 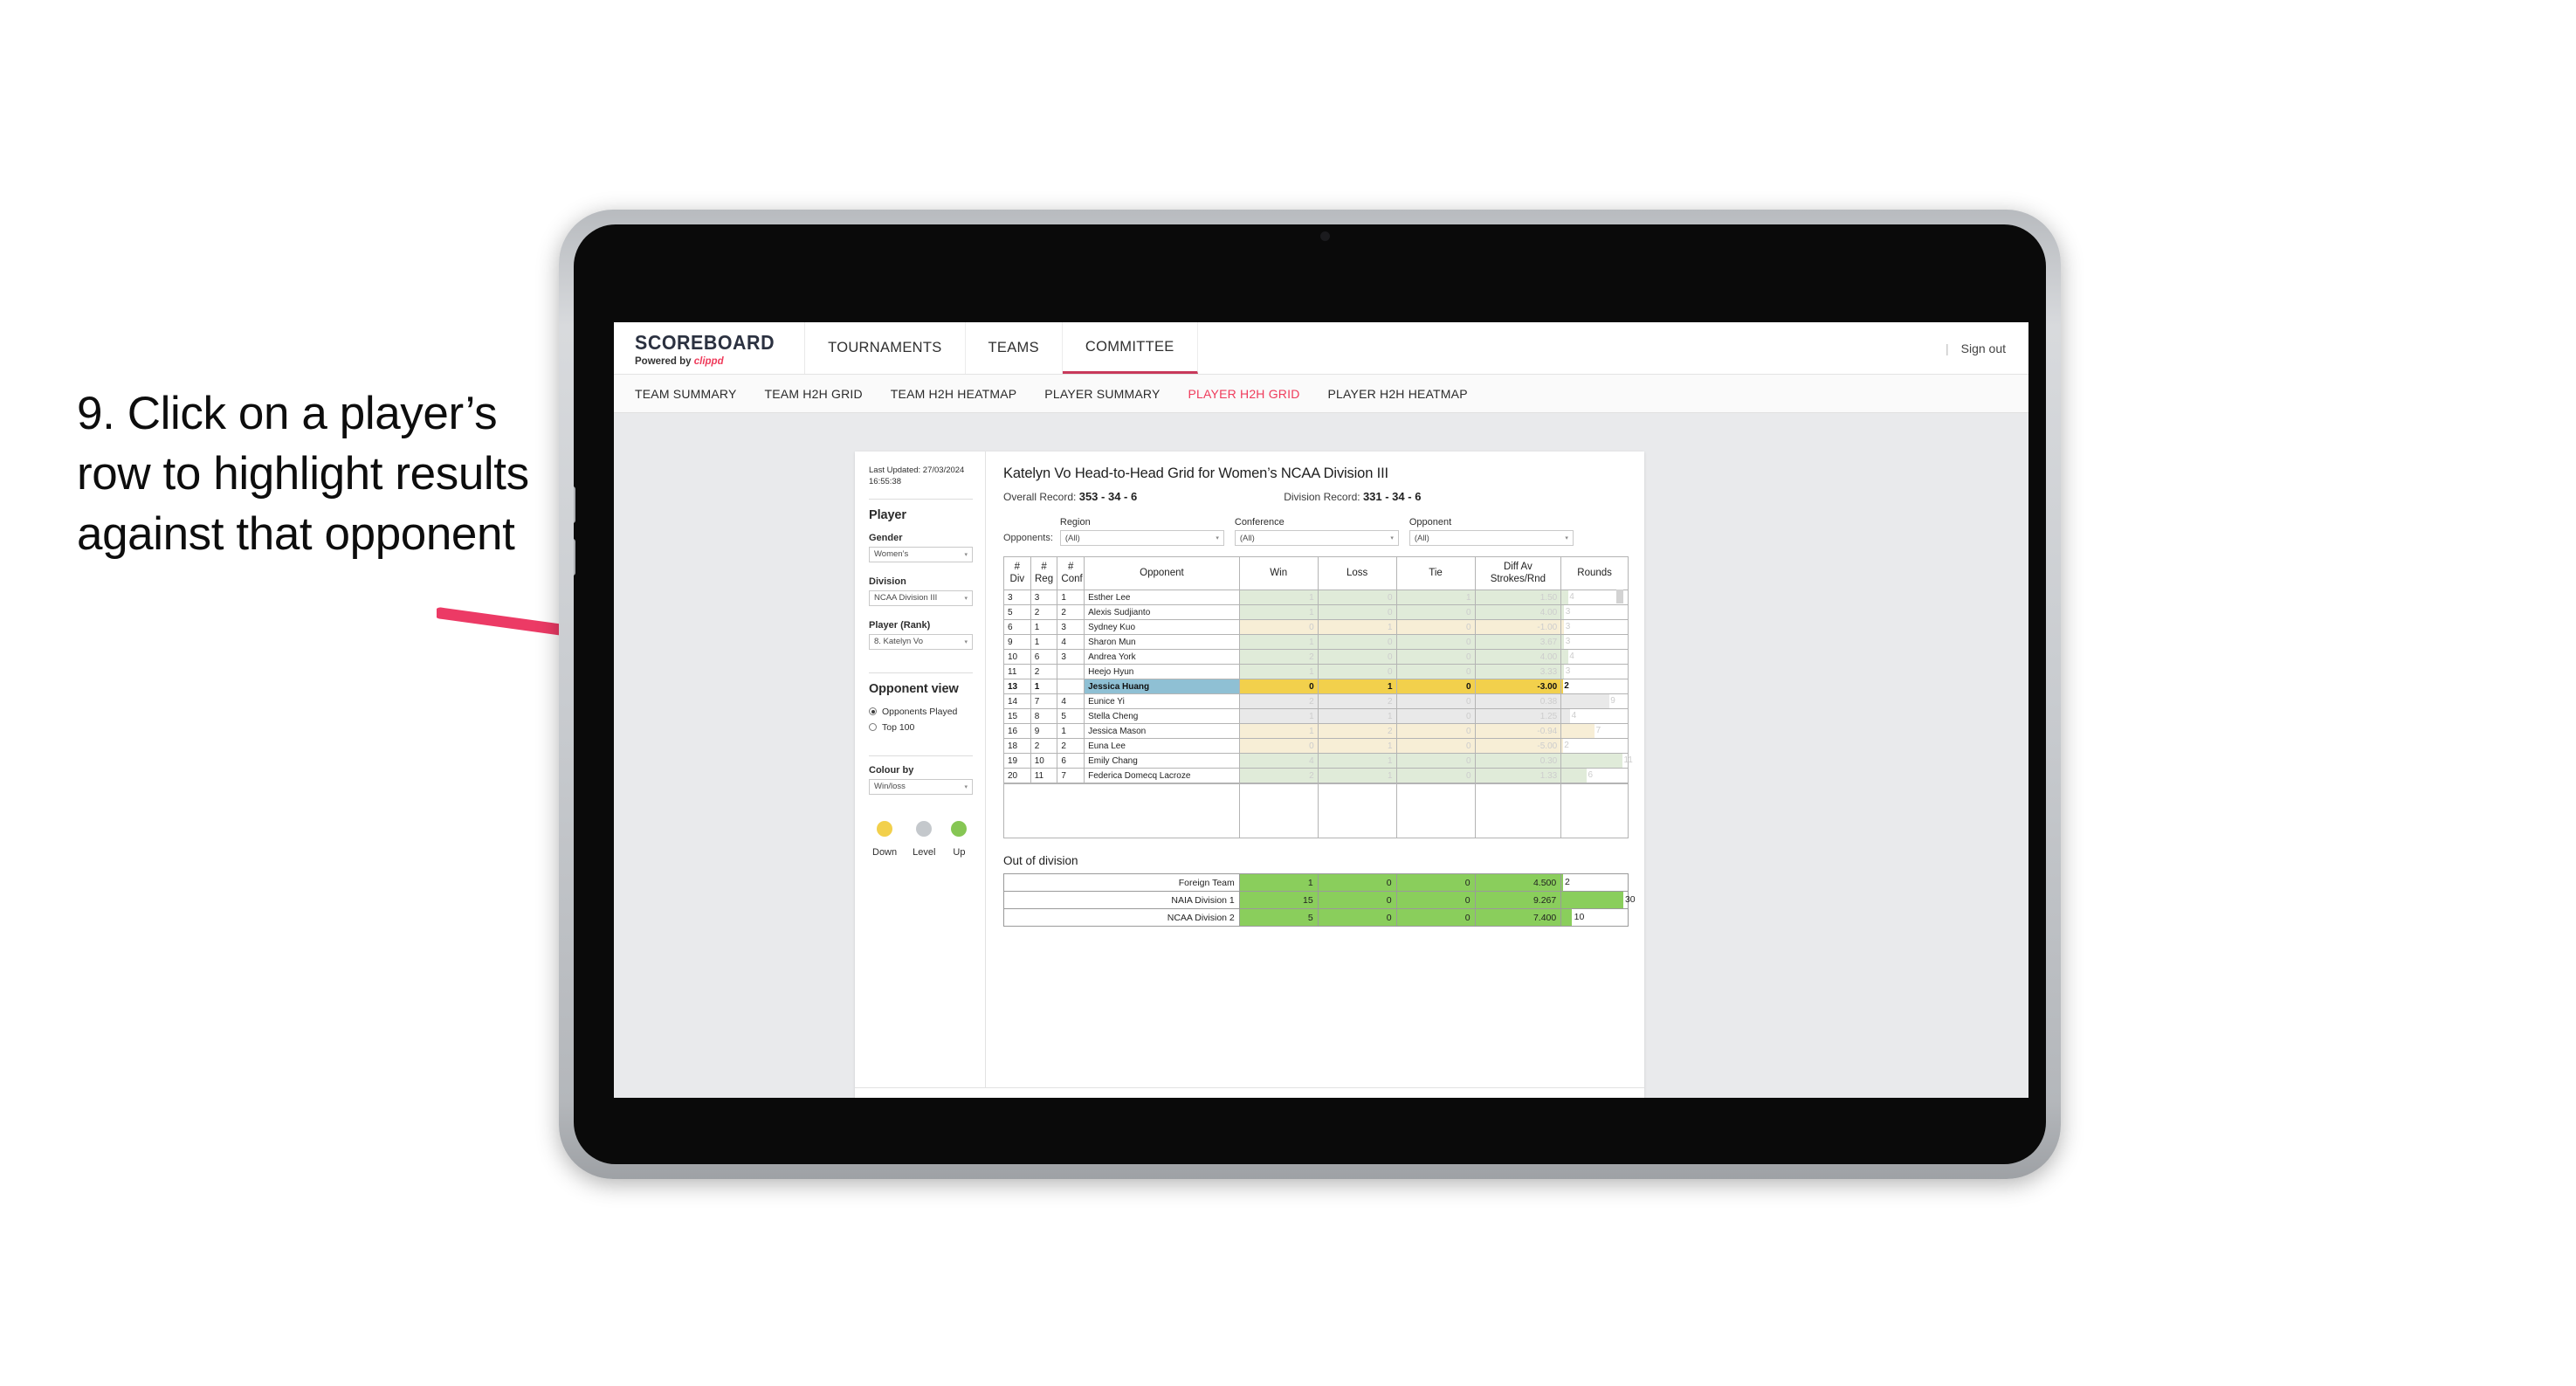 What do you see at coordinates (1071, 573) in the screenshot?
I see `col-conf: # Conf` at bounding box center [1071, 573].